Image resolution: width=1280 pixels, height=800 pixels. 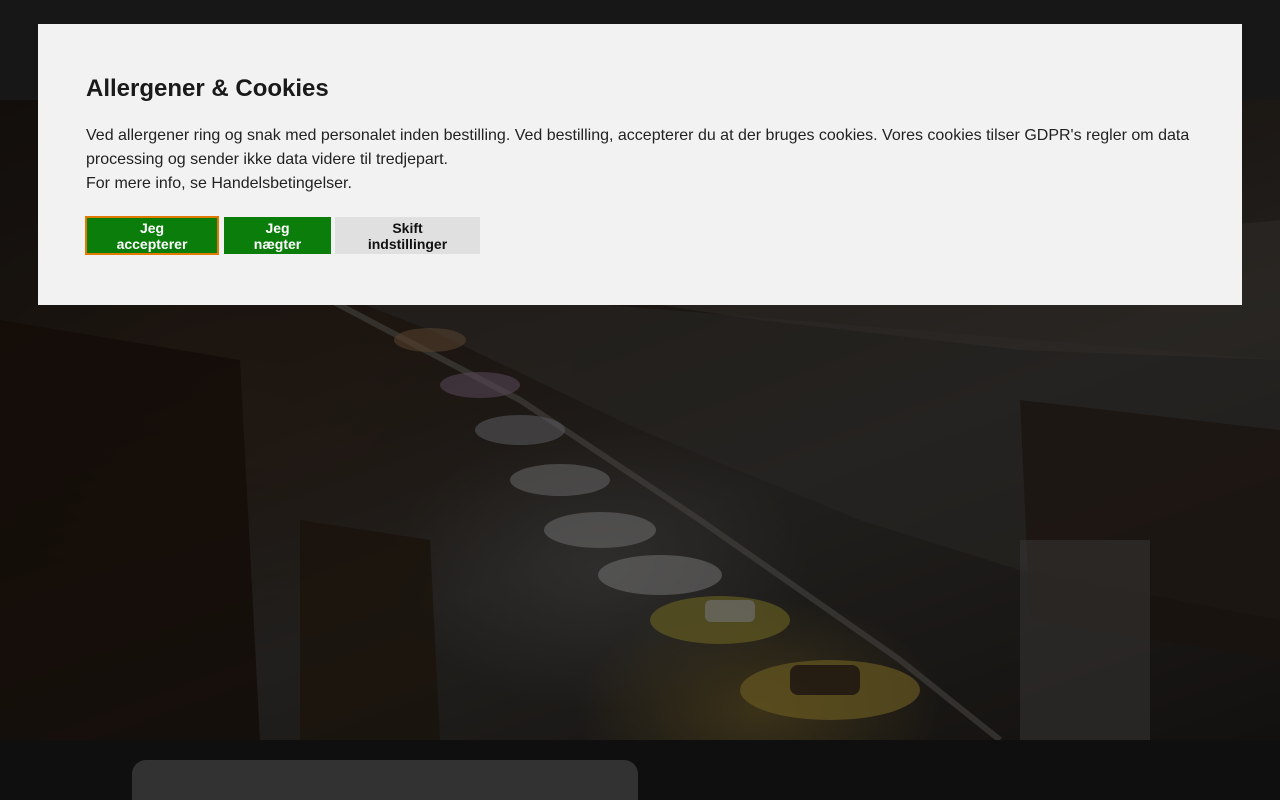 What do you see at coordinates (277, 235) in the screenshot?
I see `deny-button: Jeg nægter` at bounding box center [277, 235].